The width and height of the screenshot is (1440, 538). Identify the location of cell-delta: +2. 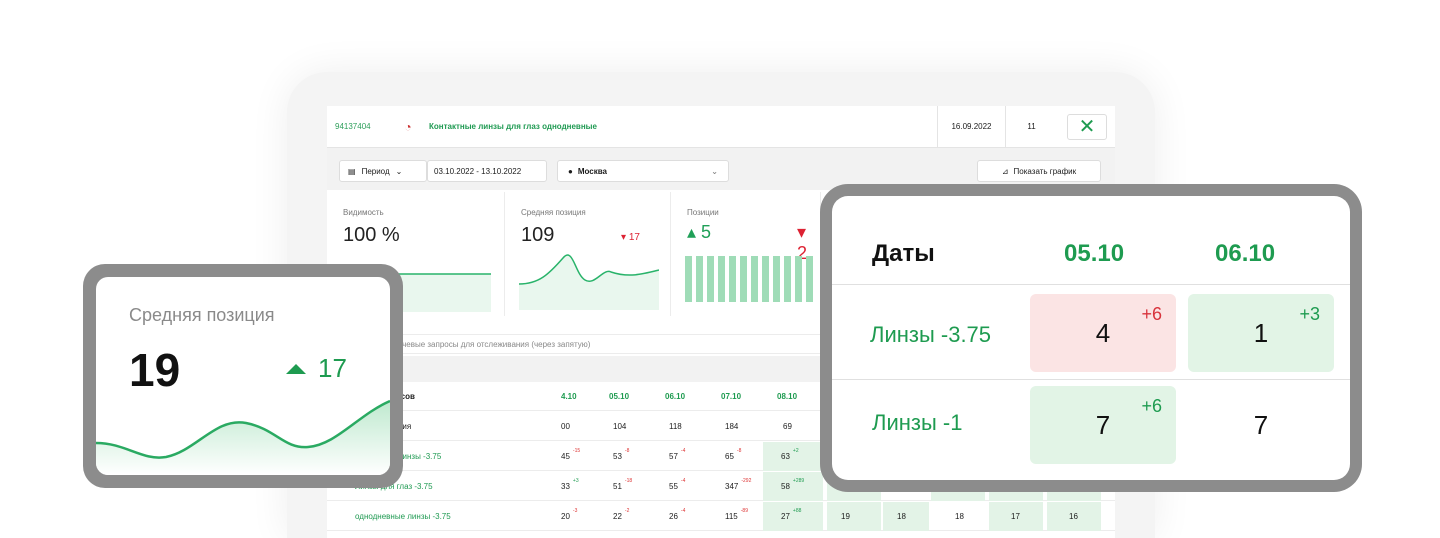
(795, 451).